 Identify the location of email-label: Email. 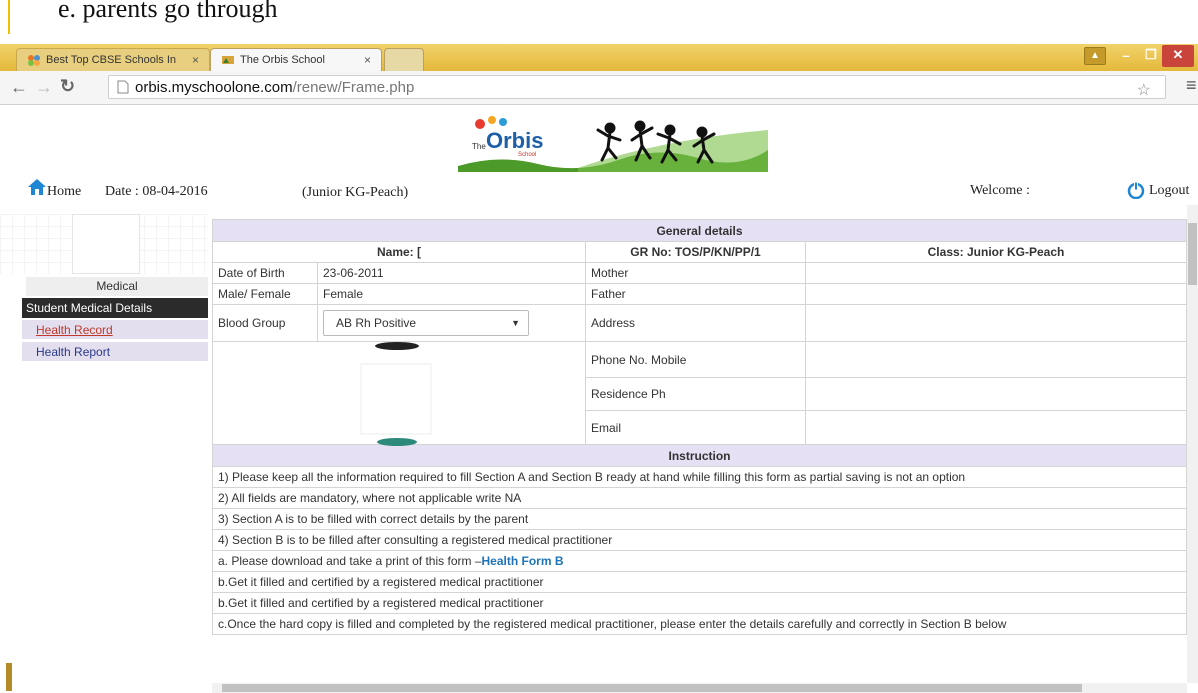
(695, 427).